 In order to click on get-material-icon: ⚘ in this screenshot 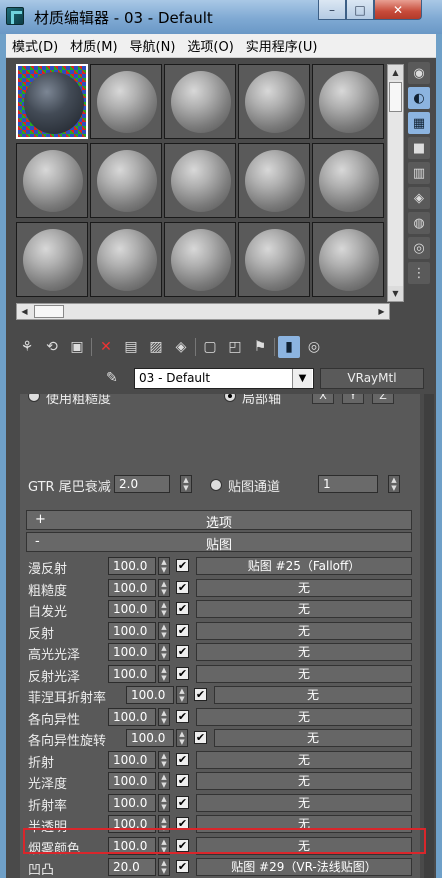, I will do `click(27, 347)`.